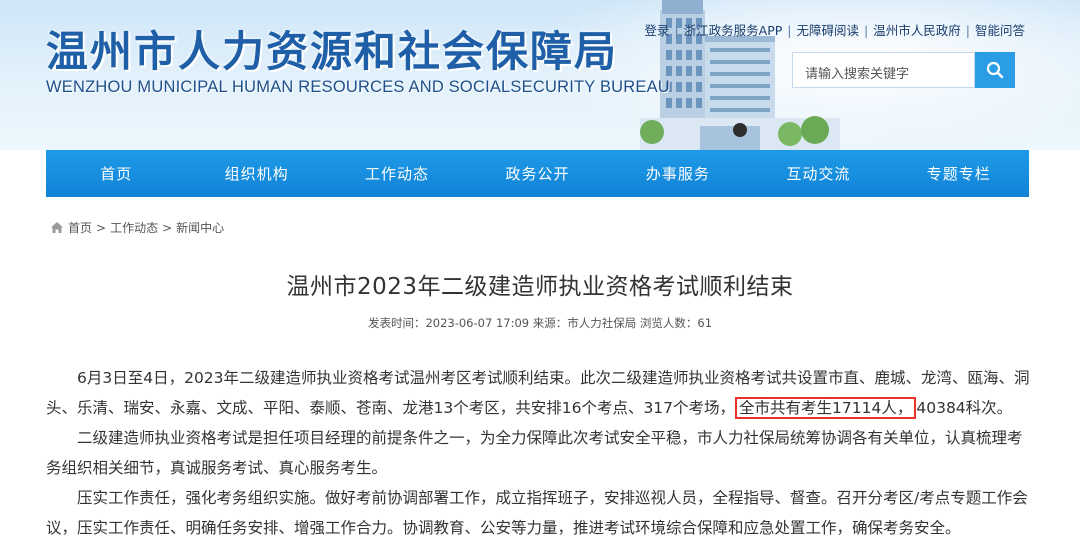 The height and width of the screenshot is (540, 1080). Describe the element at coordinates (733, 30) in the screenshot. I see `zhejiang-app-link: 浙江政务服务APP` at that location.